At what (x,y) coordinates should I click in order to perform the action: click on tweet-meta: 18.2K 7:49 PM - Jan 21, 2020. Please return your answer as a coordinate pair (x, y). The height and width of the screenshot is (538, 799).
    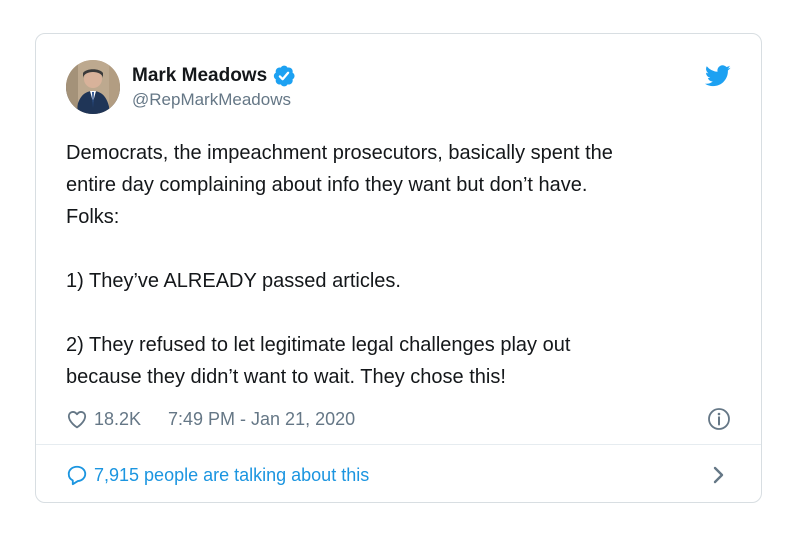
    Looking at the image, I should click on (398, 419).